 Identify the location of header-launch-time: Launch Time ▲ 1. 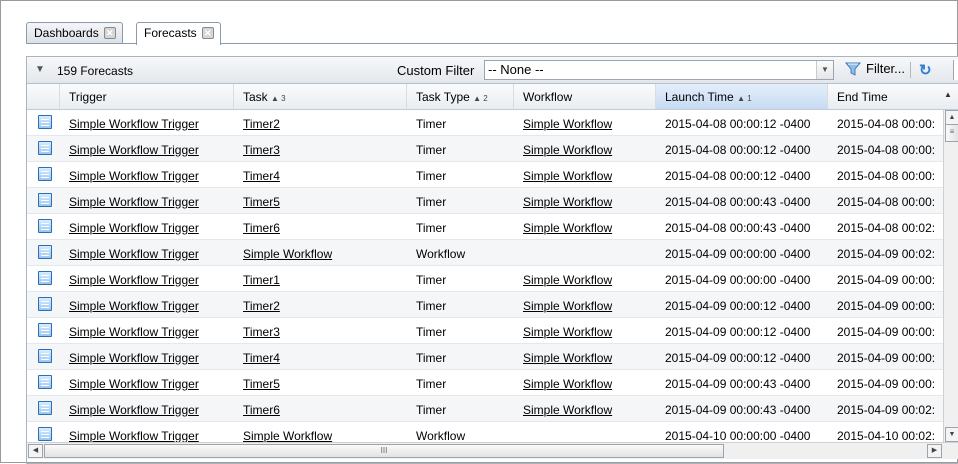
(742, 96).